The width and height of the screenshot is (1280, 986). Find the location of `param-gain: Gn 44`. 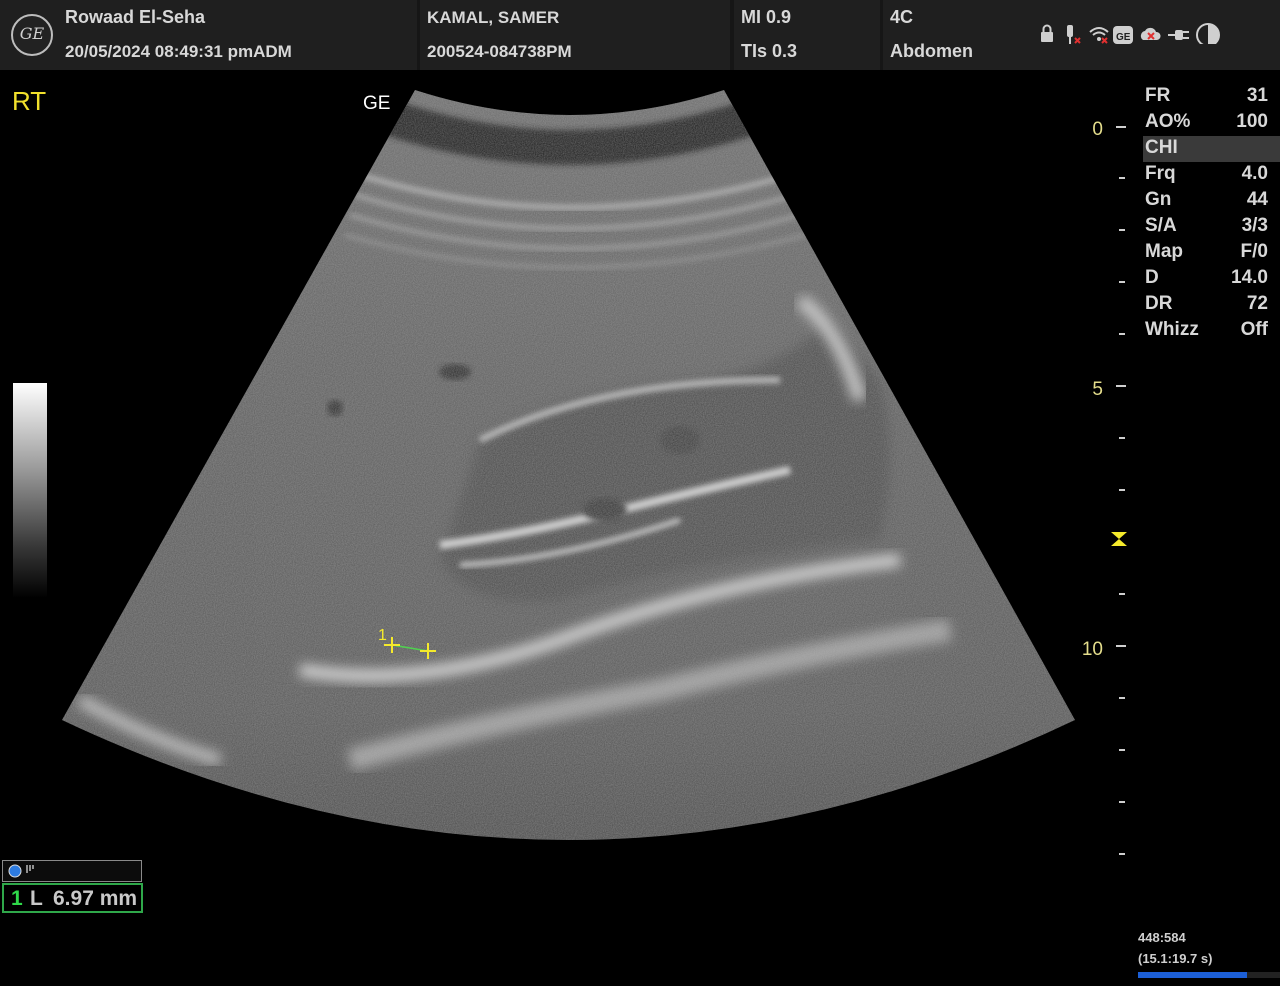

param-gain: Gn 44 is located at coordinates (1206, 199).